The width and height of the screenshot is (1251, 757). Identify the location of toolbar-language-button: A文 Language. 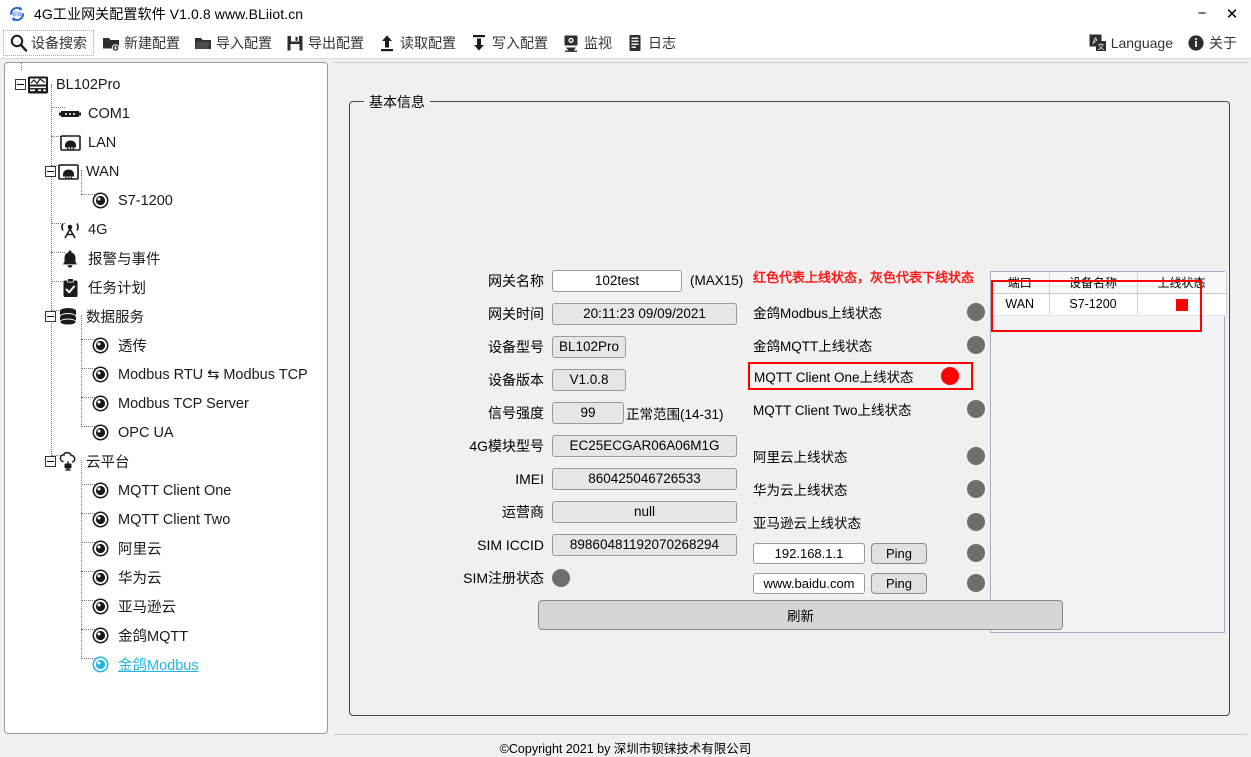
(1131, 43).